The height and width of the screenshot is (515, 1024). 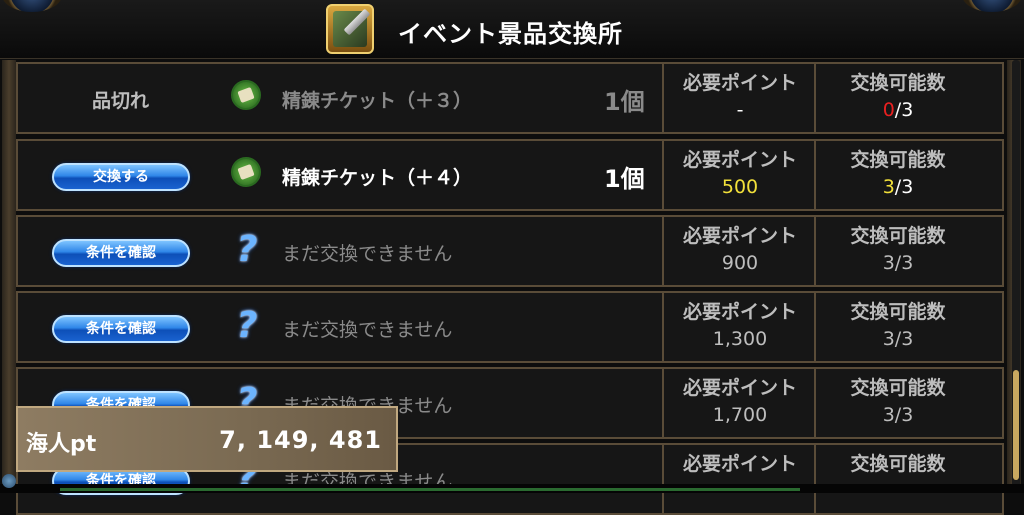 I want to click on row-main-cell: 交換する 精錬チケット（＋４） 1個, so click(x=340, y=175).